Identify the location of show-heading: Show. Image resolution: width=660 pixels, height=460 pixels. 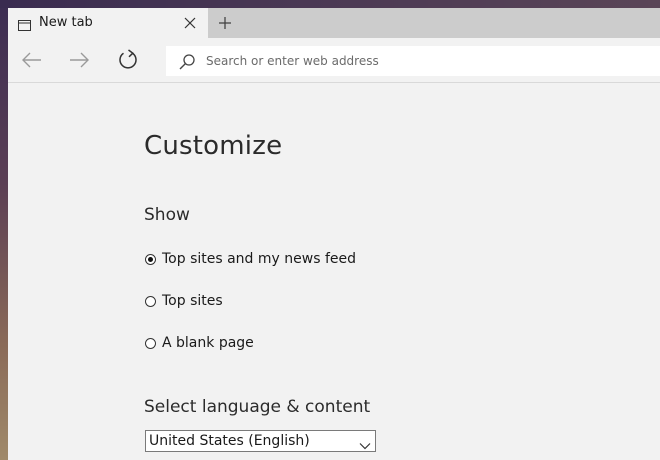
(167, 215).